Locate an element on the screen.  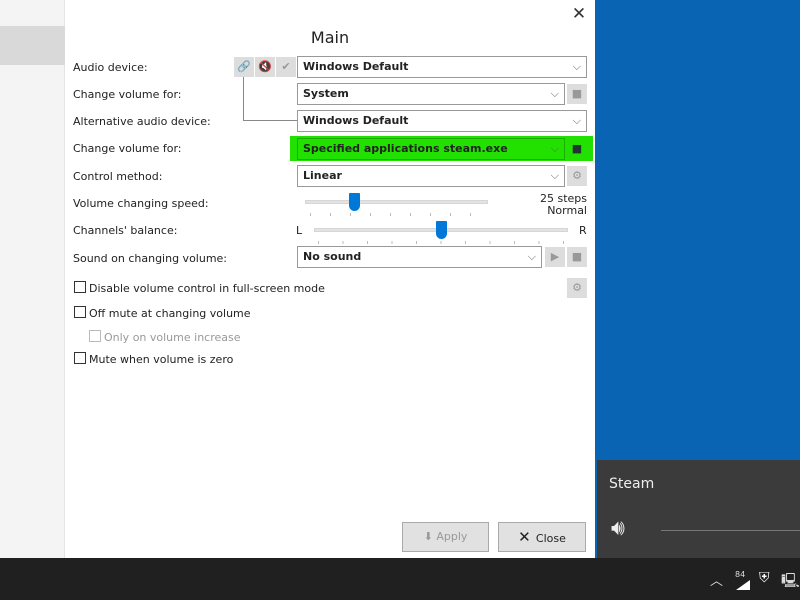
speed-slider-track is located at coordinates (396, 202).